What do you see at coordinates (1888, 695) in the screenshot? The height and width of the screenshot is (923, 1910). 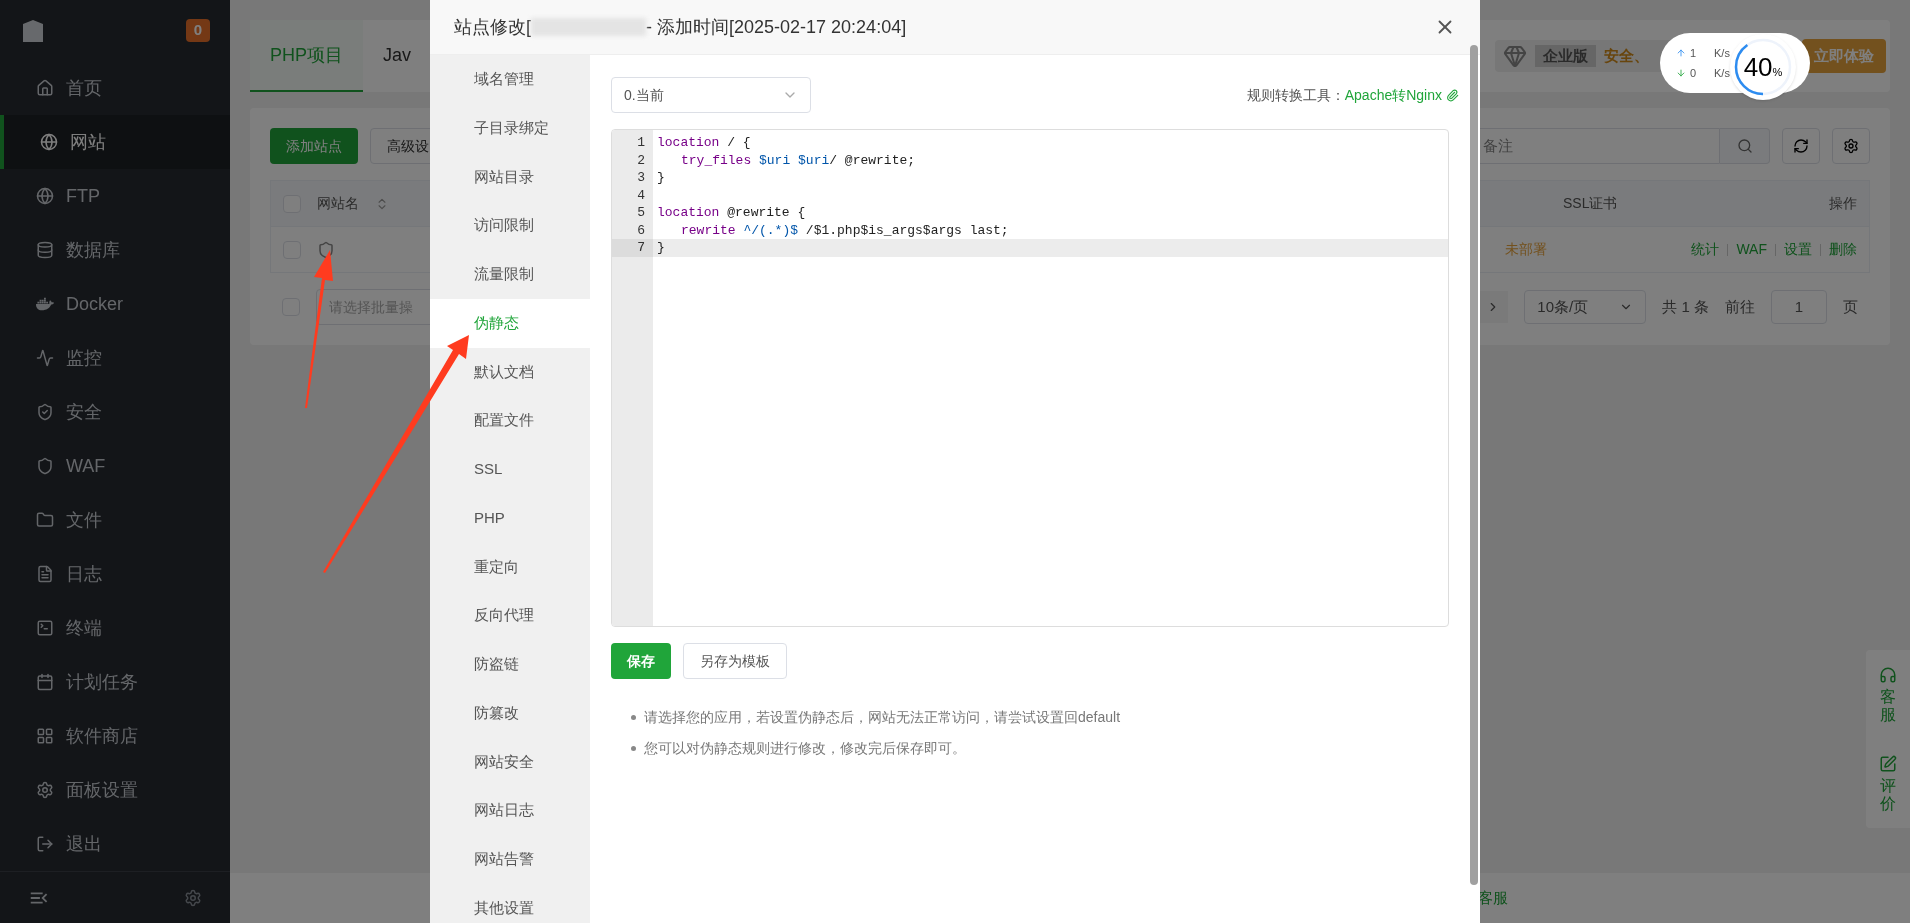 I see `float-button: 客服` at bounding box center [1888, 695].